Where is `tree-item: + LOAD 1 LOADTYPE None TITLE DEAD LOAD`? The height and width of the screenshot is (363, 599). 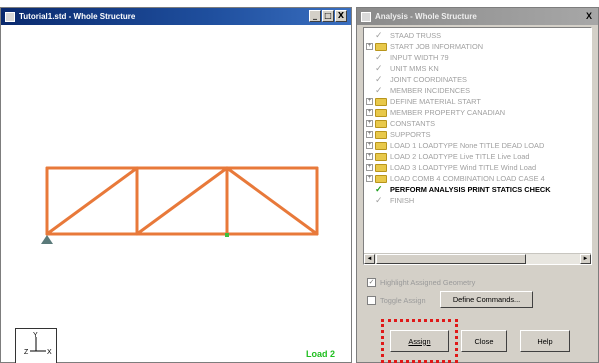 tree-item: + LOAD 1 LOADTYPE None TITLE DEAD LOAD is located at coordinates (455, 145).